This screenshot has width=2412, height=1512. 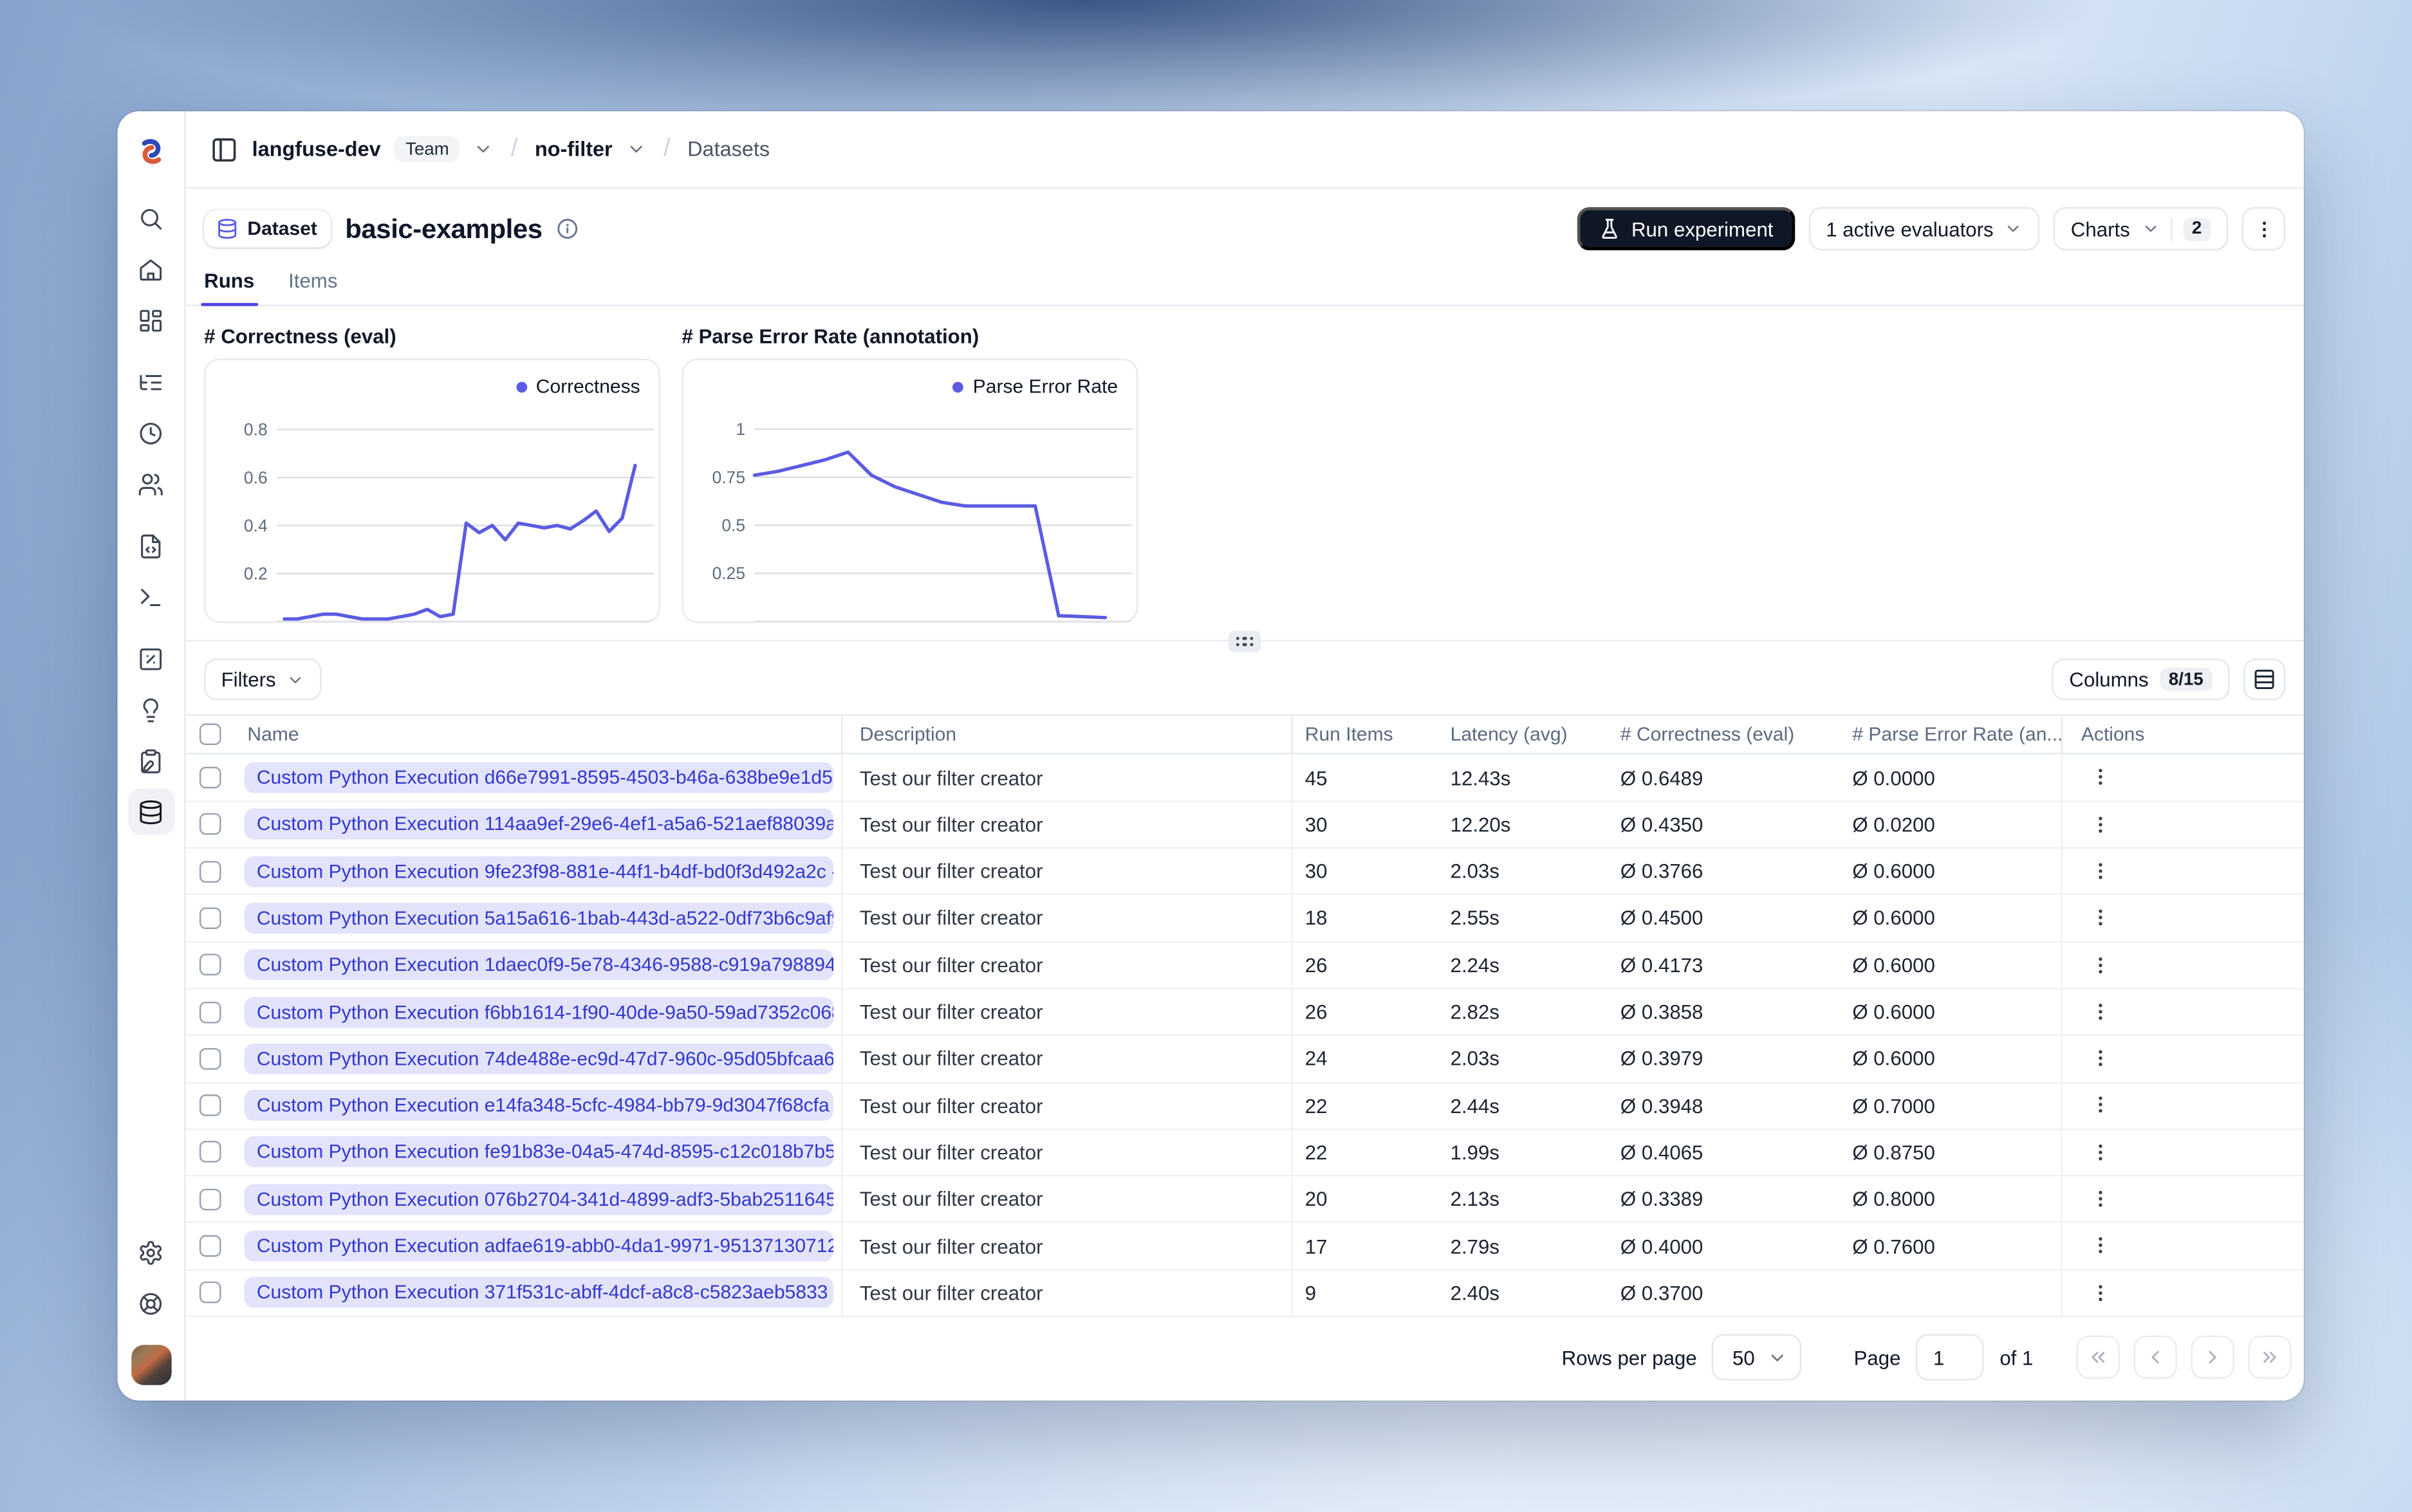 I want to click on tab-items: Items, so click(x=312, y=286).